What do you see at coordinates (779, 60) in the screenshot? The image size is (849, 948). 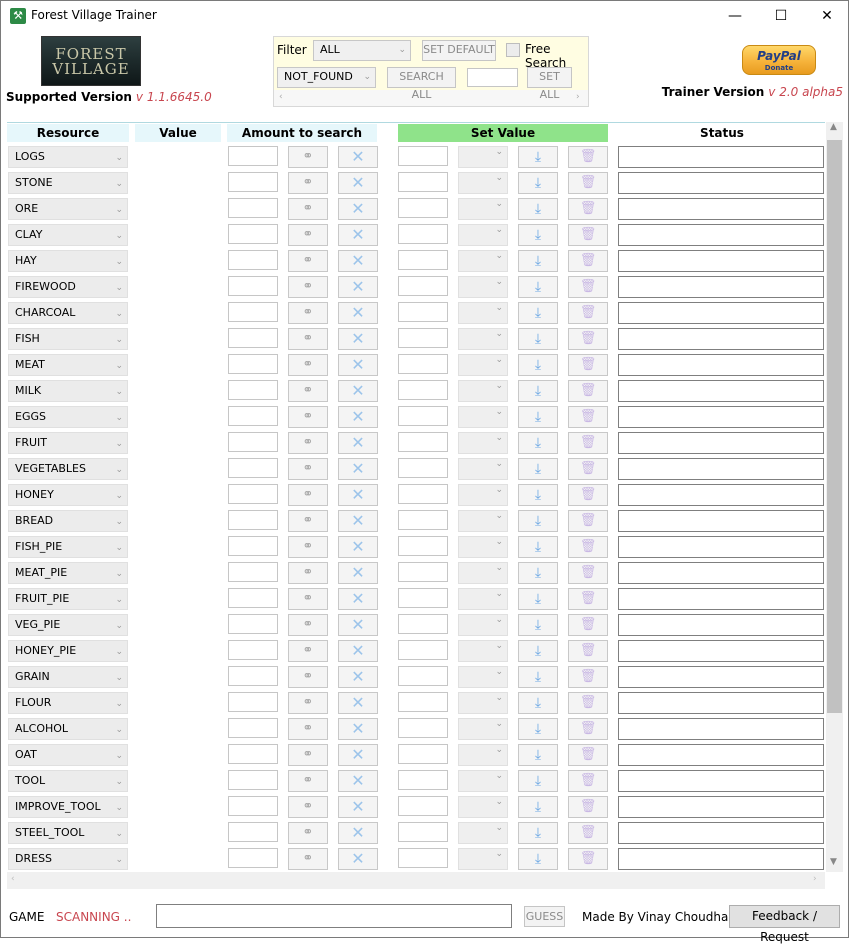 I see `paypal-donate-button: PayPal Donate` at bounding box center [779, 60].